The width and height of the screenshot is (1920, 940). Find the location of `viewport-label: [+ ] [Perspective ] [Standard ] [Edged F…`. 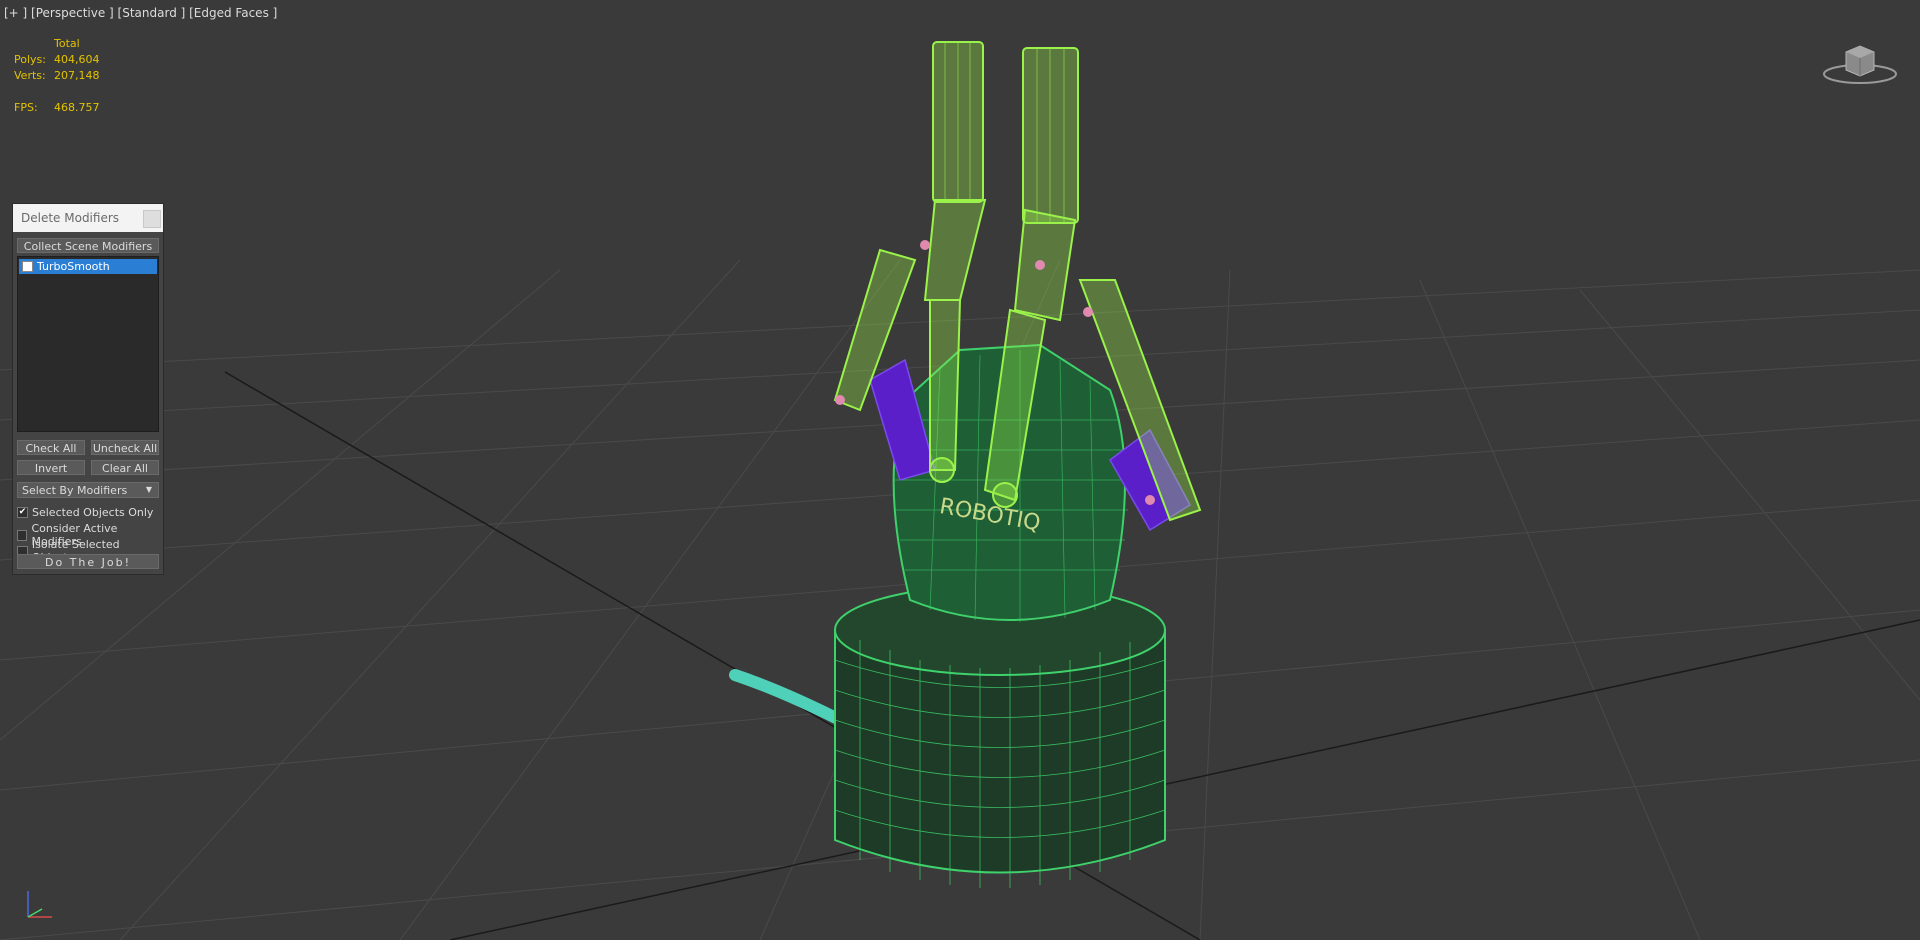

viewport-label: [+ ] [Perspective ] [Standard ] [Edged F… is located at coordinates (140, 13).